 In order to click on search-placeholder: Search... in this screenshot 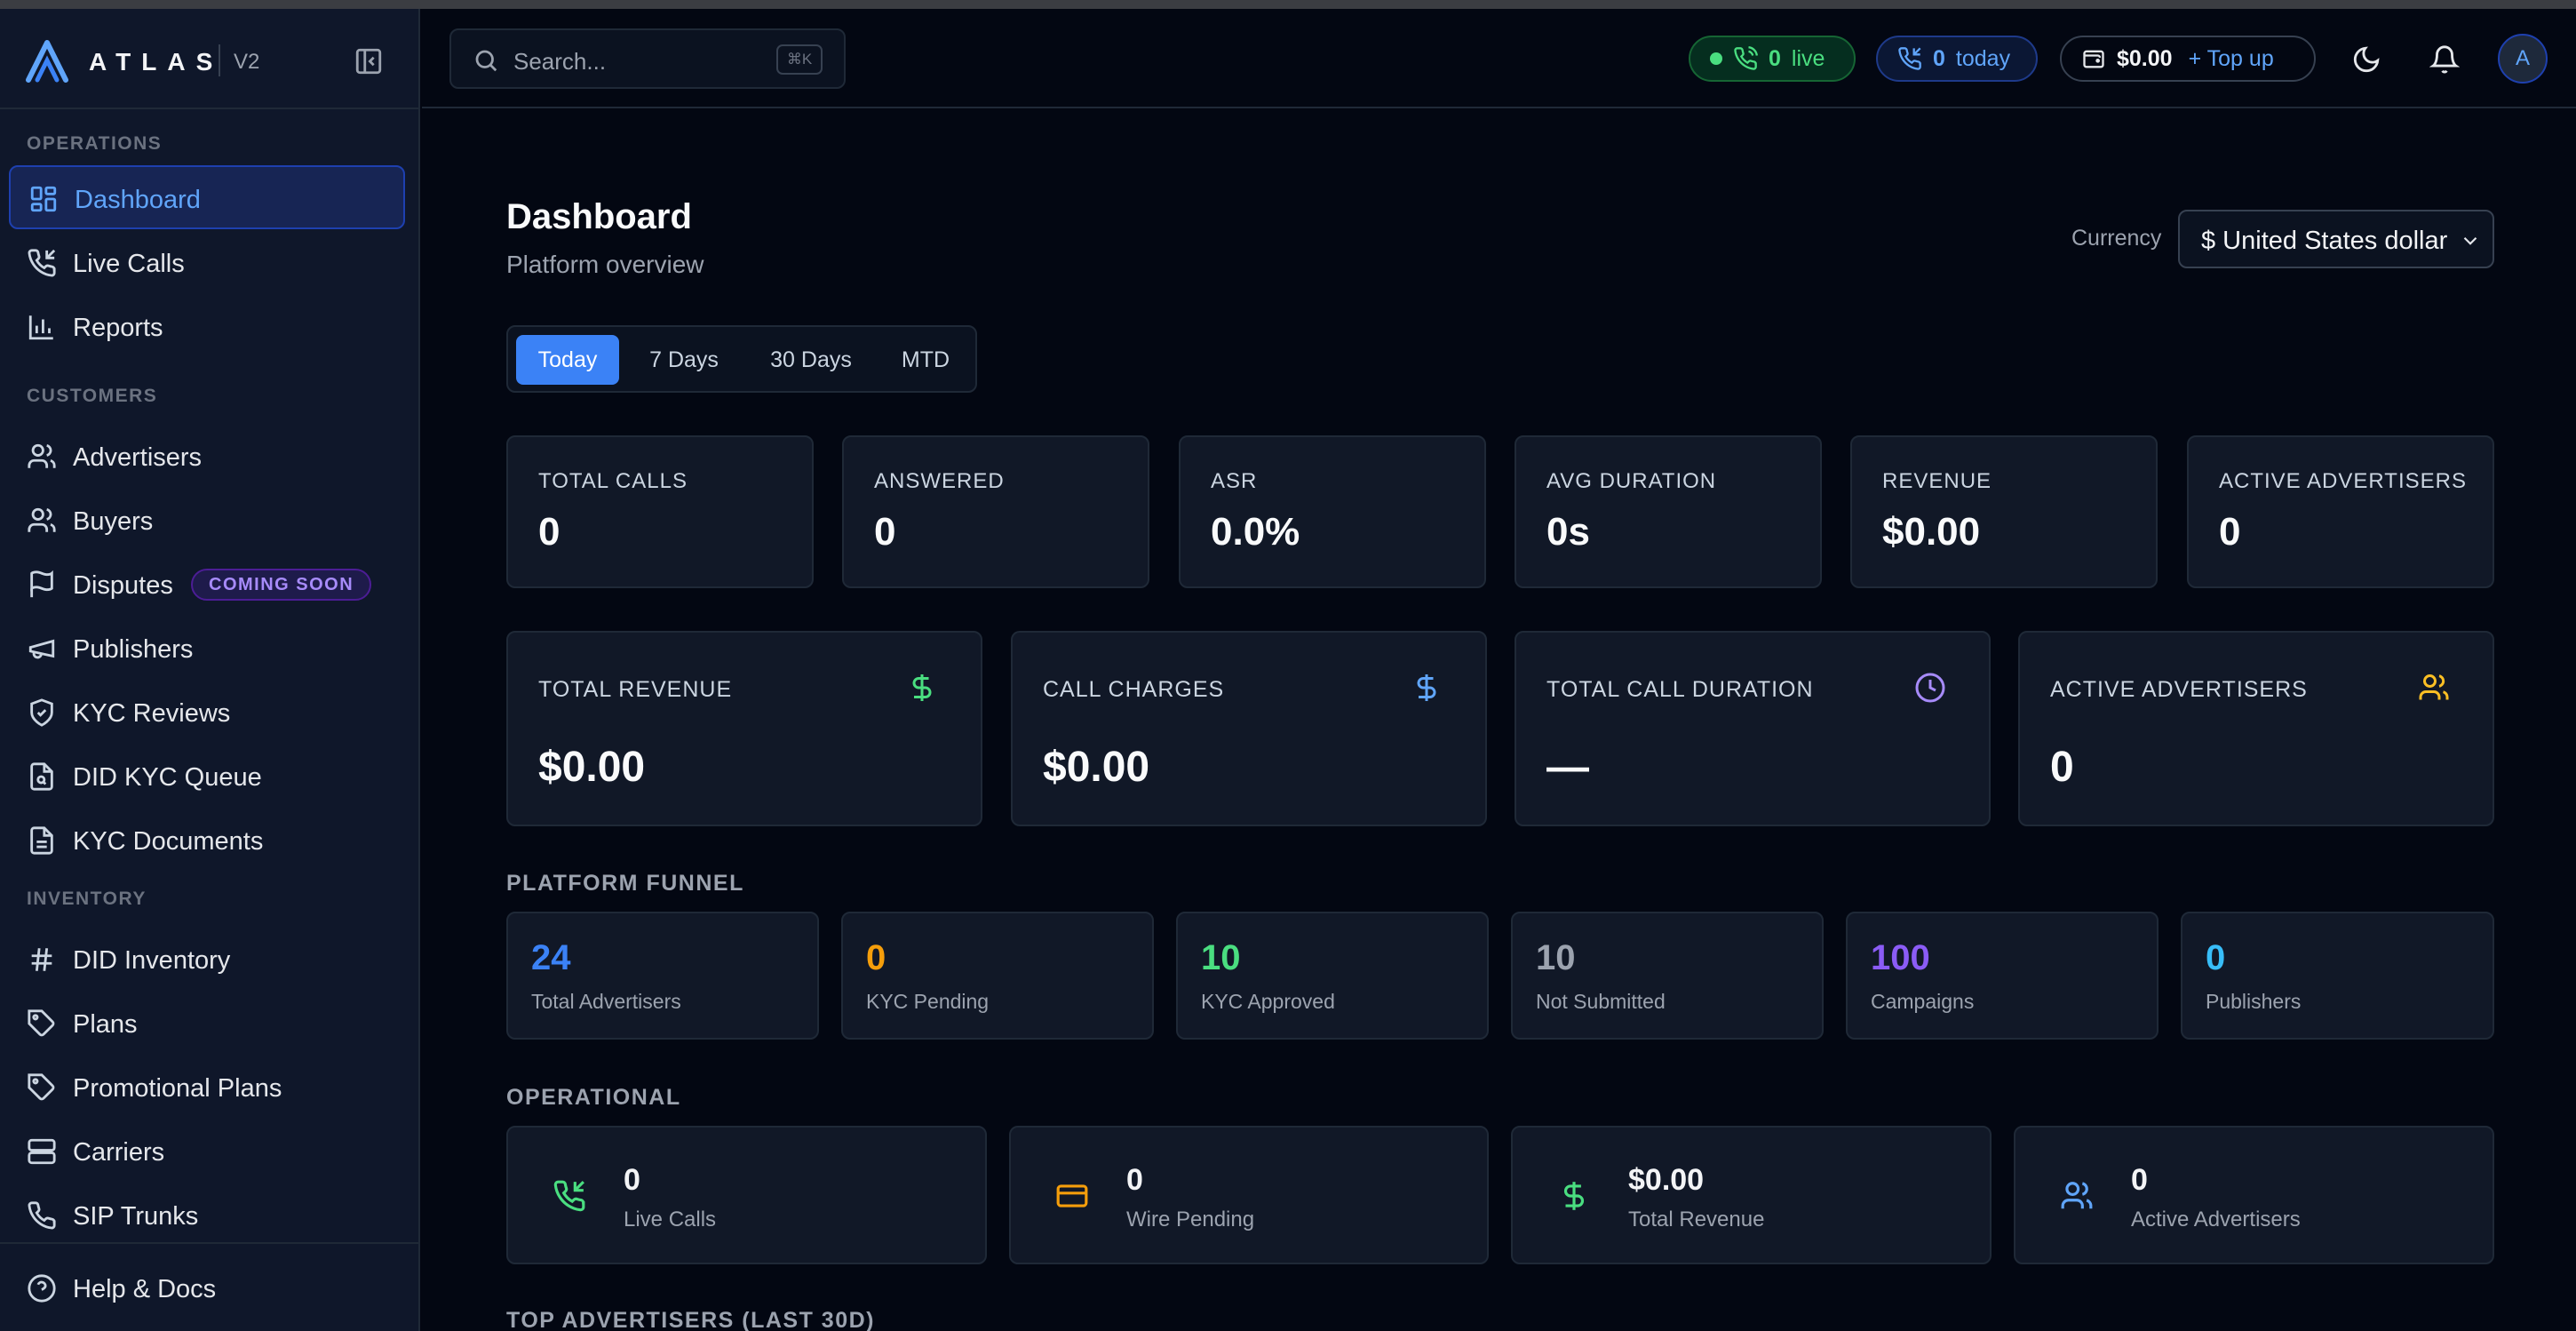, I will do `click(560, 61)`.